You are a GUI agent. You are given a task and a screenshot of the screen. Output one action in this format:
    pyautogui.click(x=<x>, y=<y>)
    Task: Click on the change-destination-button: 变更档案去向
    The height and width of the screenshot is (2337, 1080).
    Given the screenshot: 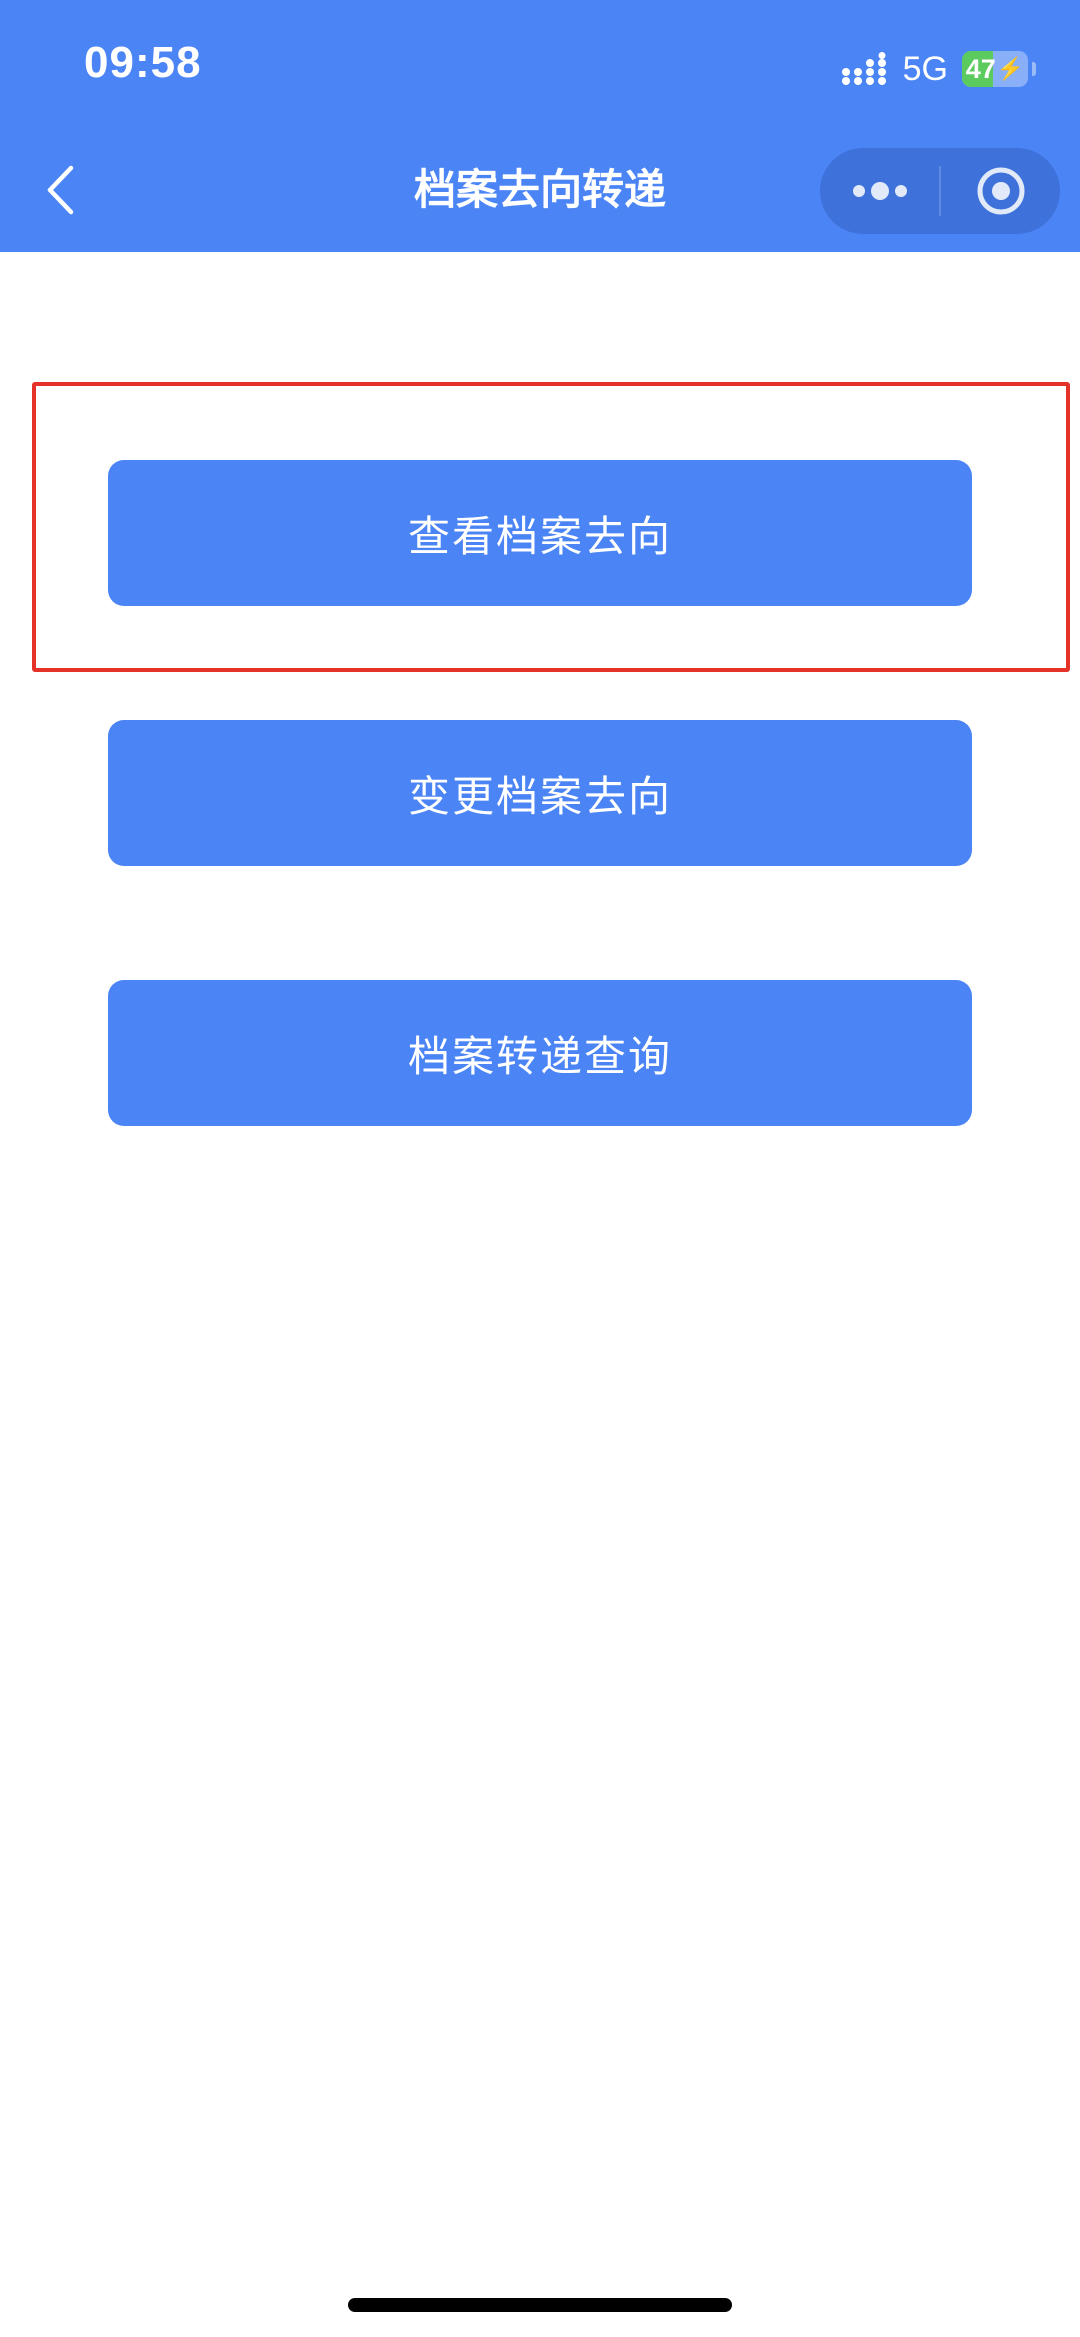 What is the action you would take?
    pyautogui.click(x=540, y=793)
    